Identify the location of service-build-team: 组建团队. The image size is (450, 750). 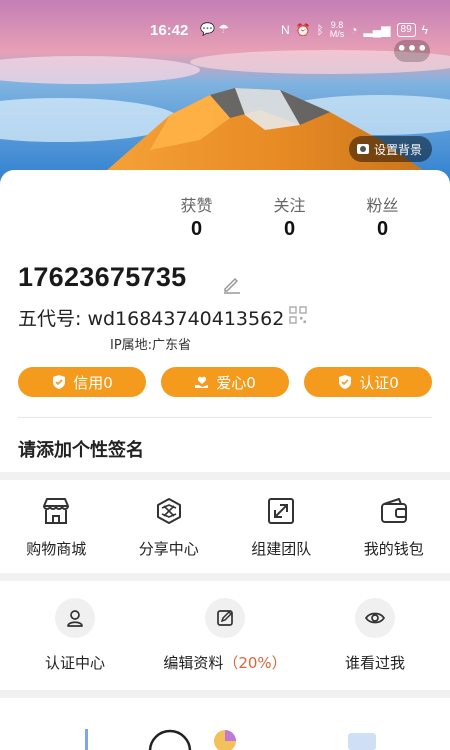
(281, 527).